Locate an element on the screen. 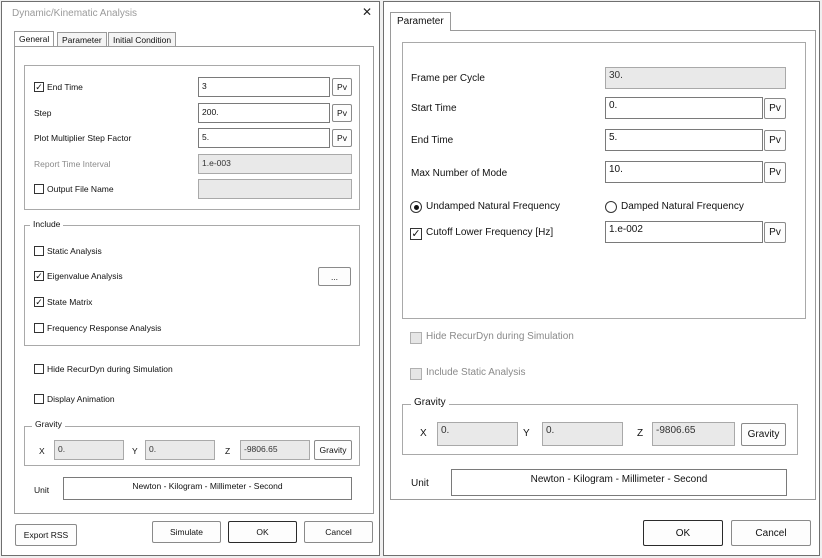 This screenshot has height=558, width=822. tab-parameter-right: Parameter is located at coordinates (420, 21).